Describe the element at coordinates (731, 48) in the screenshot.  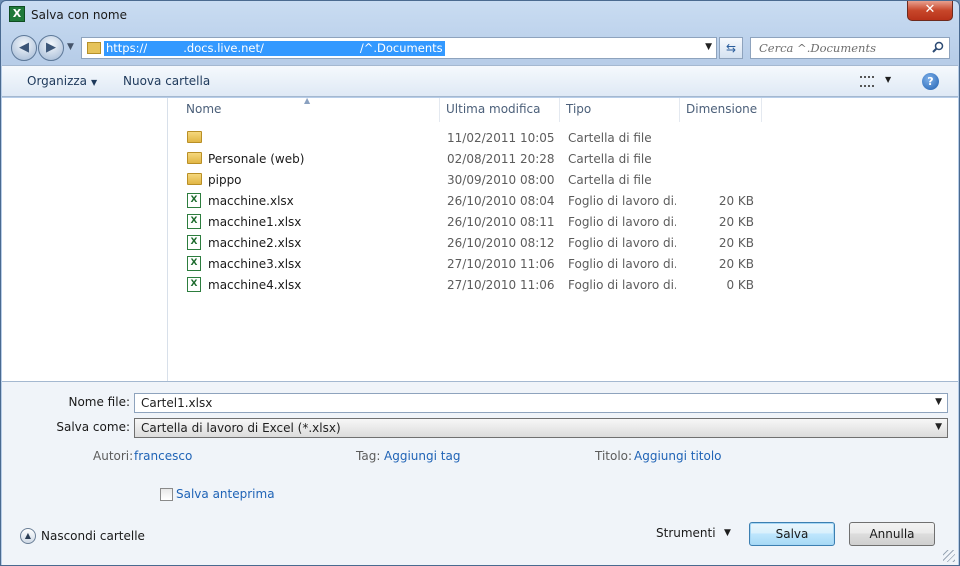
I see `refresh-icon: ⇆` at that location.